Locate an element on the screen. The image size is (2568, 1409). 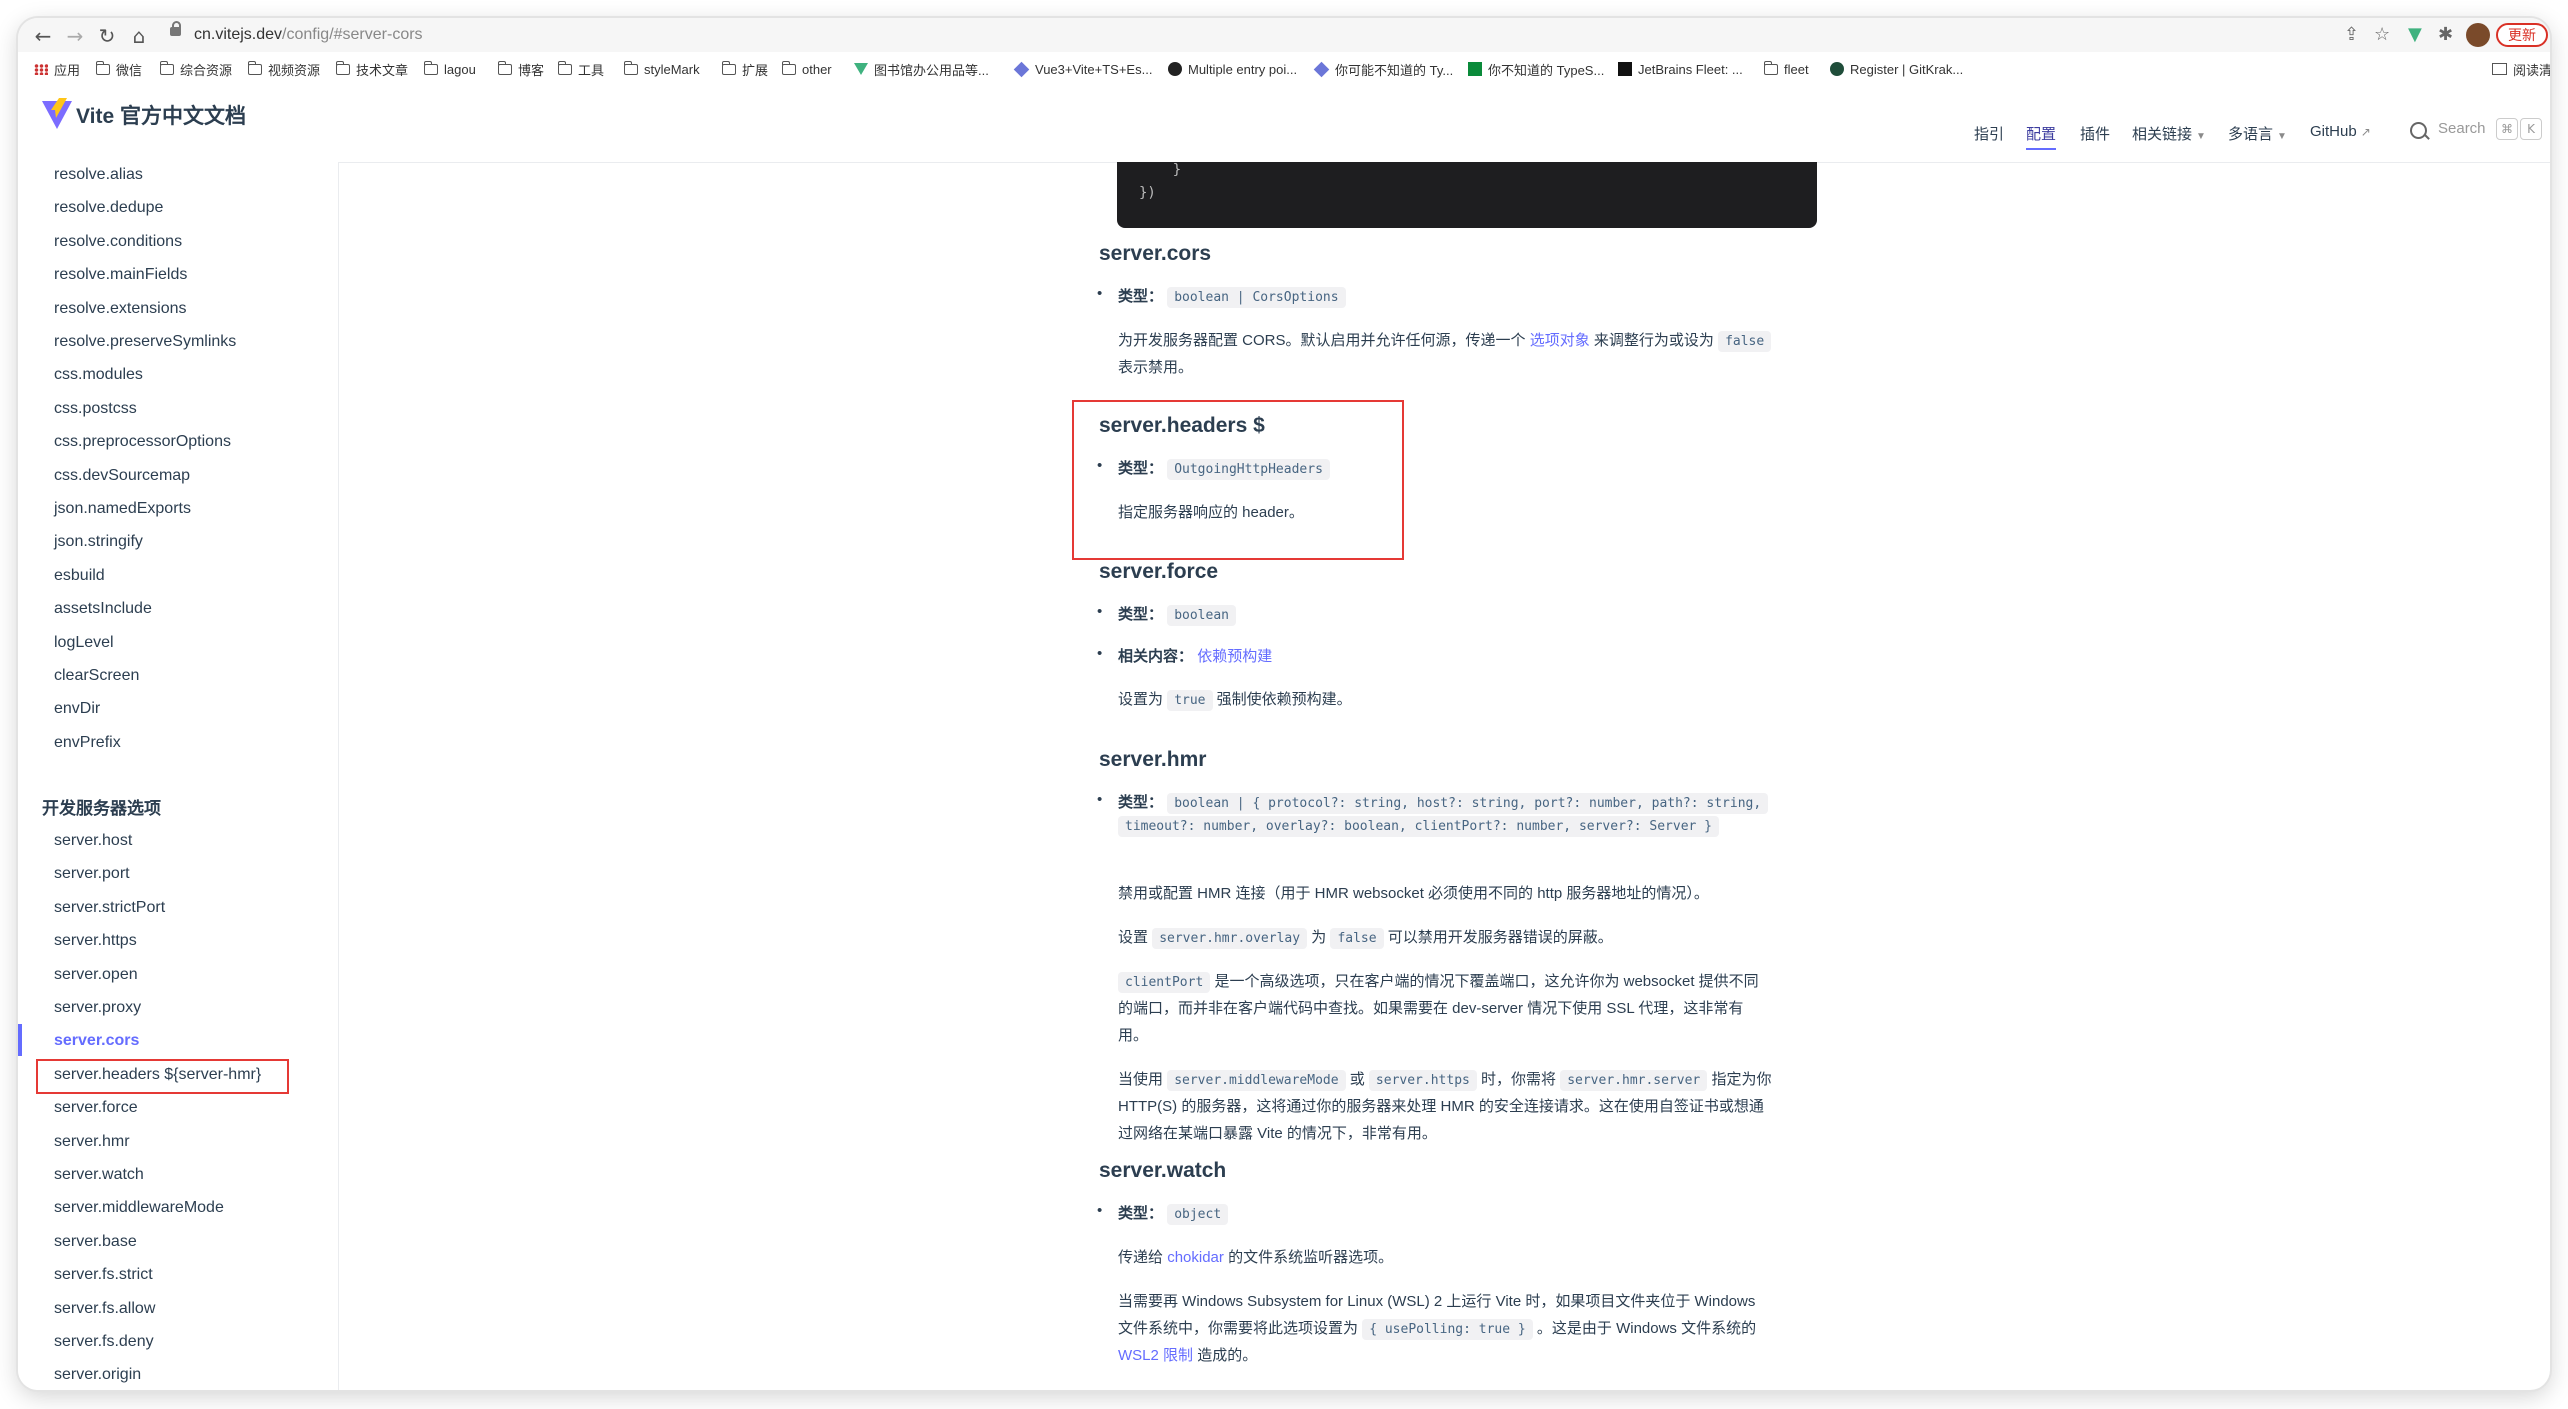
sidebar-item: css.preprocessorOptions is located at coordinates (142, 442).